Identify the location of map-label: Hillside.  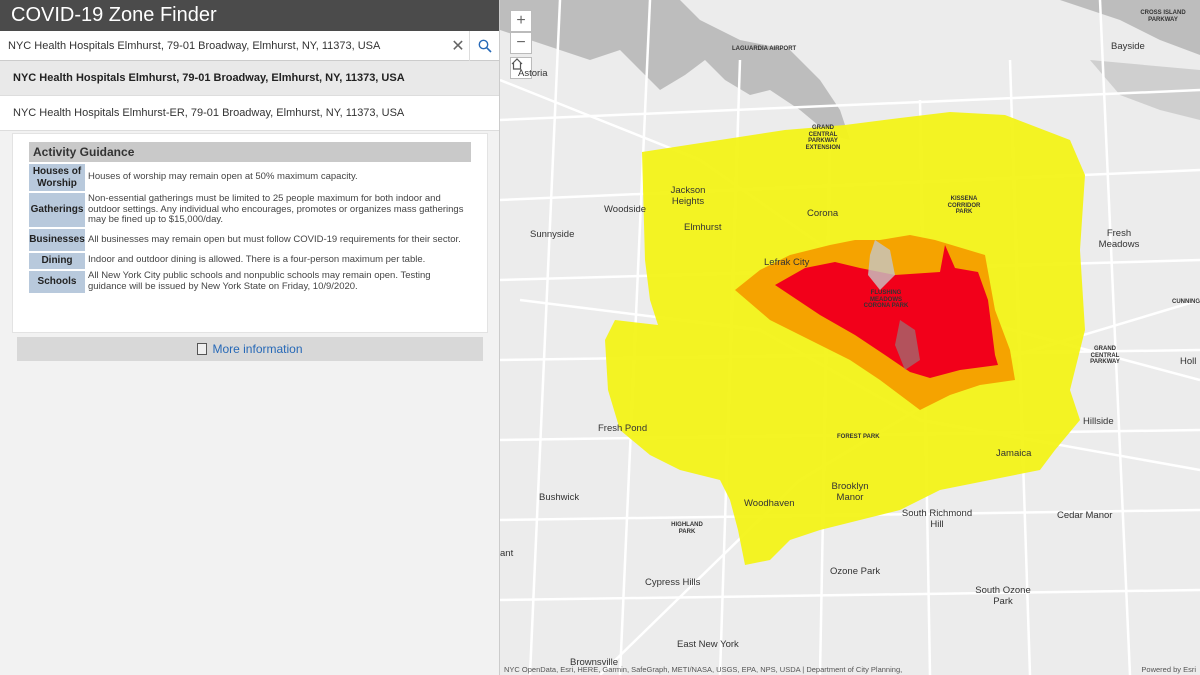
(1098, 421).